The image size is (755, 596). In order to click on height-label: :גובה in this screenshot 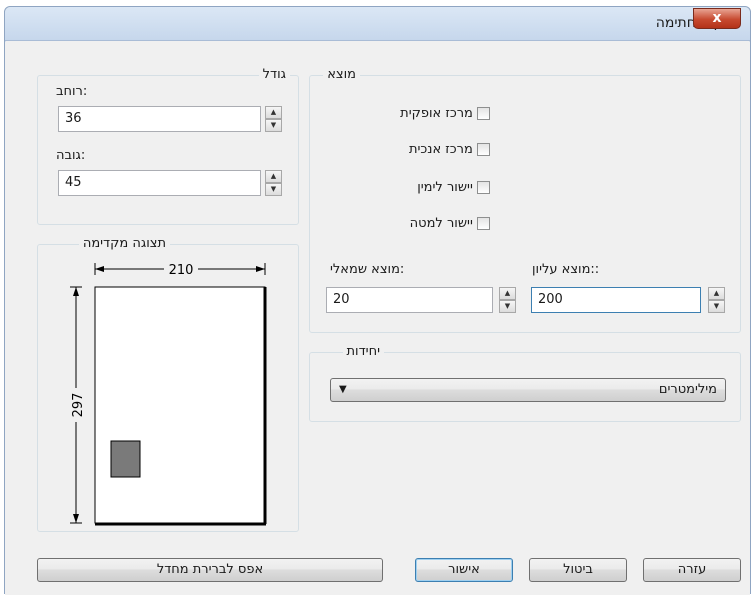, I will do `click(71, 155)`.